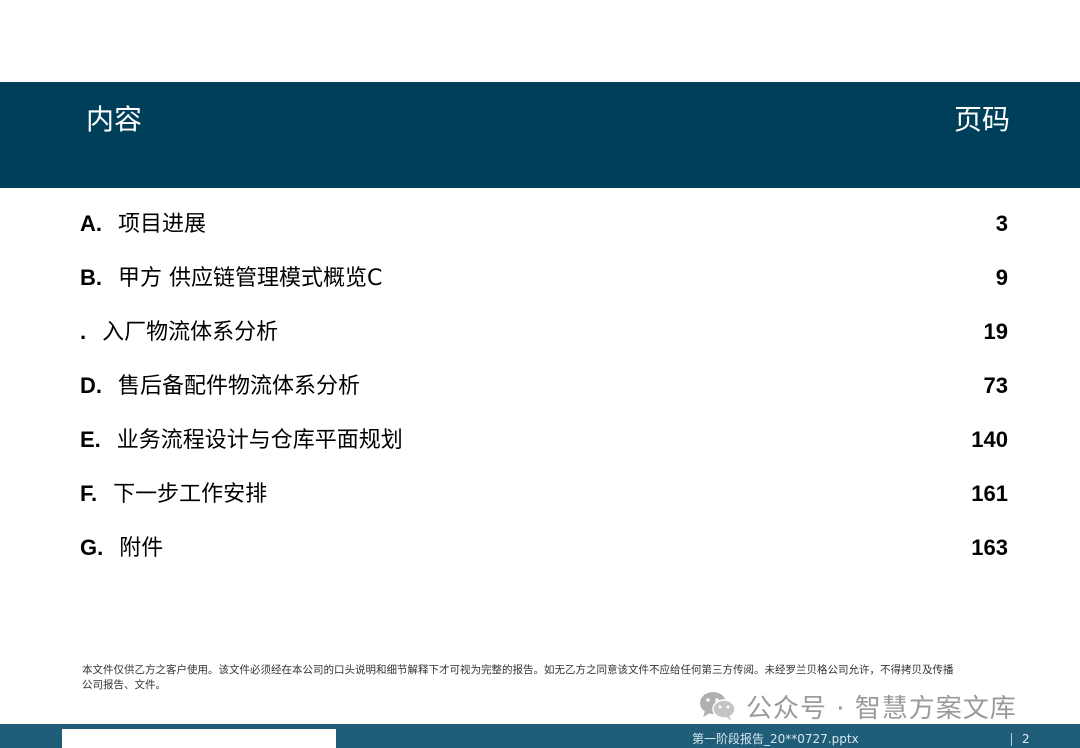 The height and width of the screenshot is (748, 1080). What do you see at coordinates (981, 119) in the screenshot?
I see `page-heading: 页码` at bounding box center [981, 119].